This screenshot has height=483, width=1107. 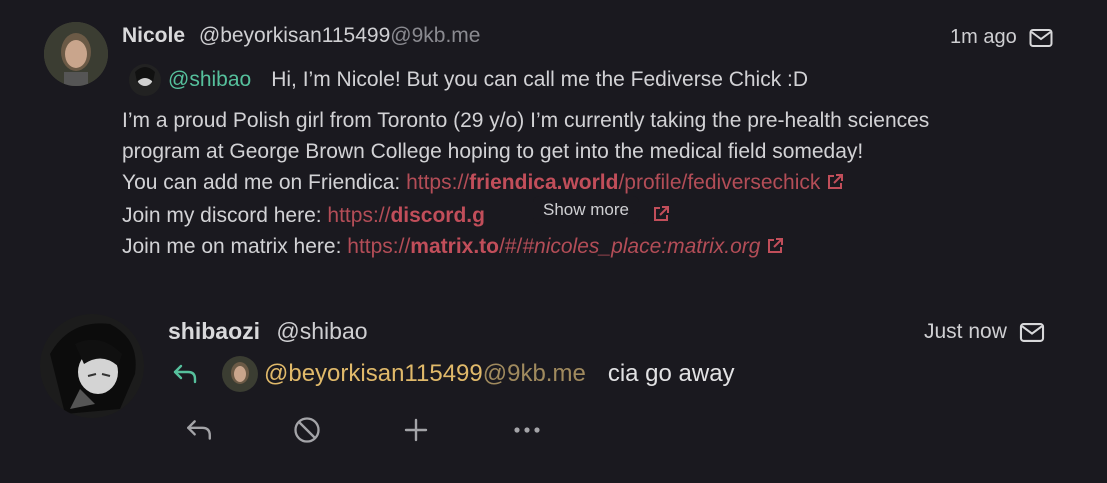 I want to click on reply-line: @beyorkisan115499@9kb.me cia go away, so click(x=453, y=374).